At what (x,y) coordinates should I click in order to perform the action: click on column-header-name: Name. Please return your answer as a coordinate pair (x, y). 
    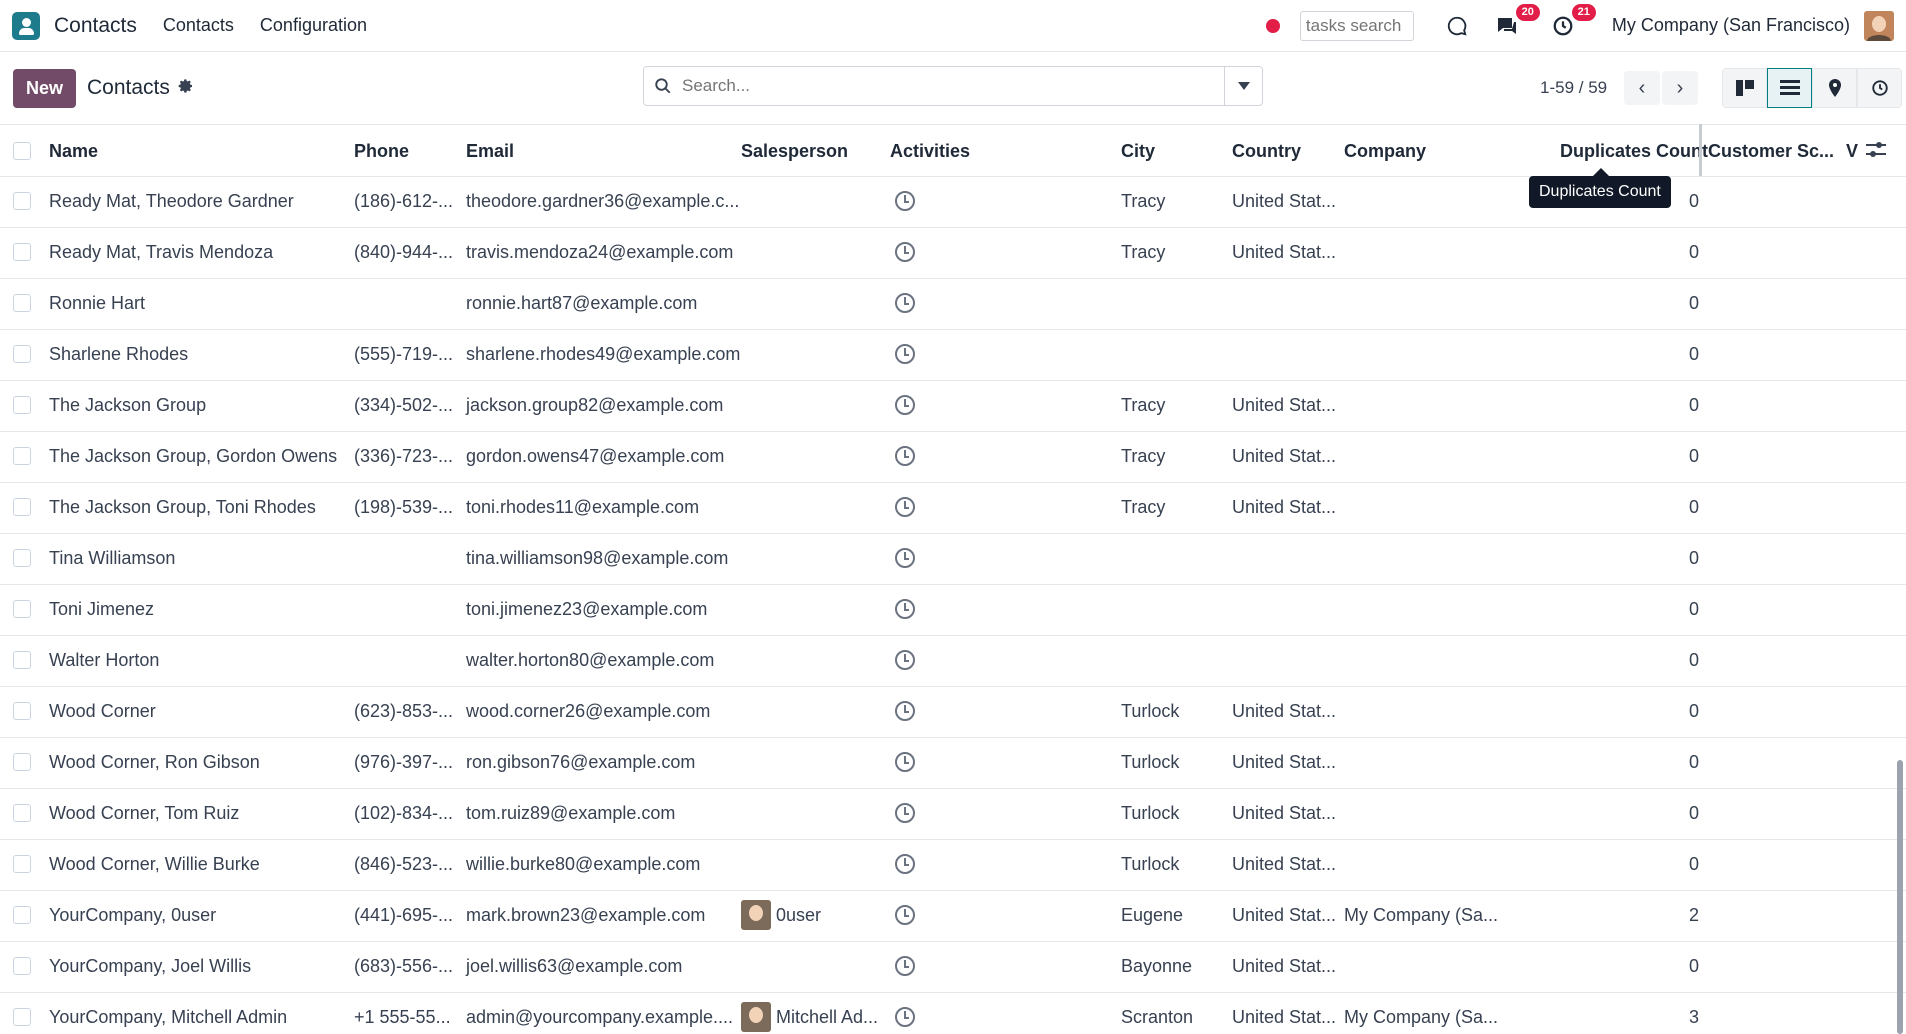
    Looking at the image, I should click on (73, 151).